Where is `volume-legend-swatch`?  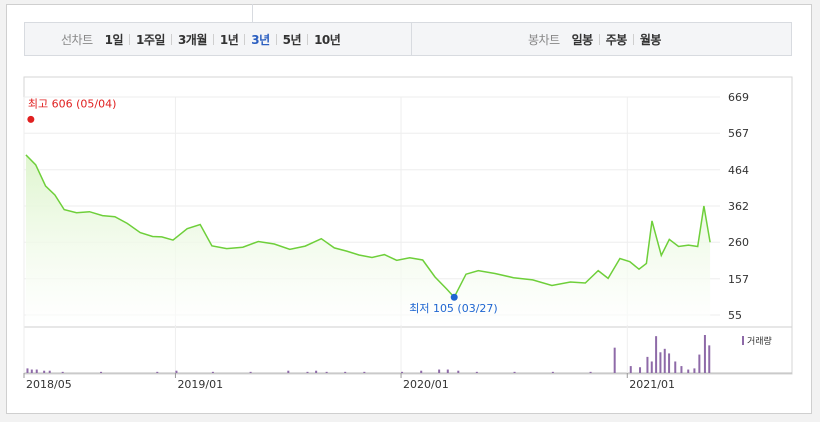 volume-legend-swatch is located at coordinates (743, 340).